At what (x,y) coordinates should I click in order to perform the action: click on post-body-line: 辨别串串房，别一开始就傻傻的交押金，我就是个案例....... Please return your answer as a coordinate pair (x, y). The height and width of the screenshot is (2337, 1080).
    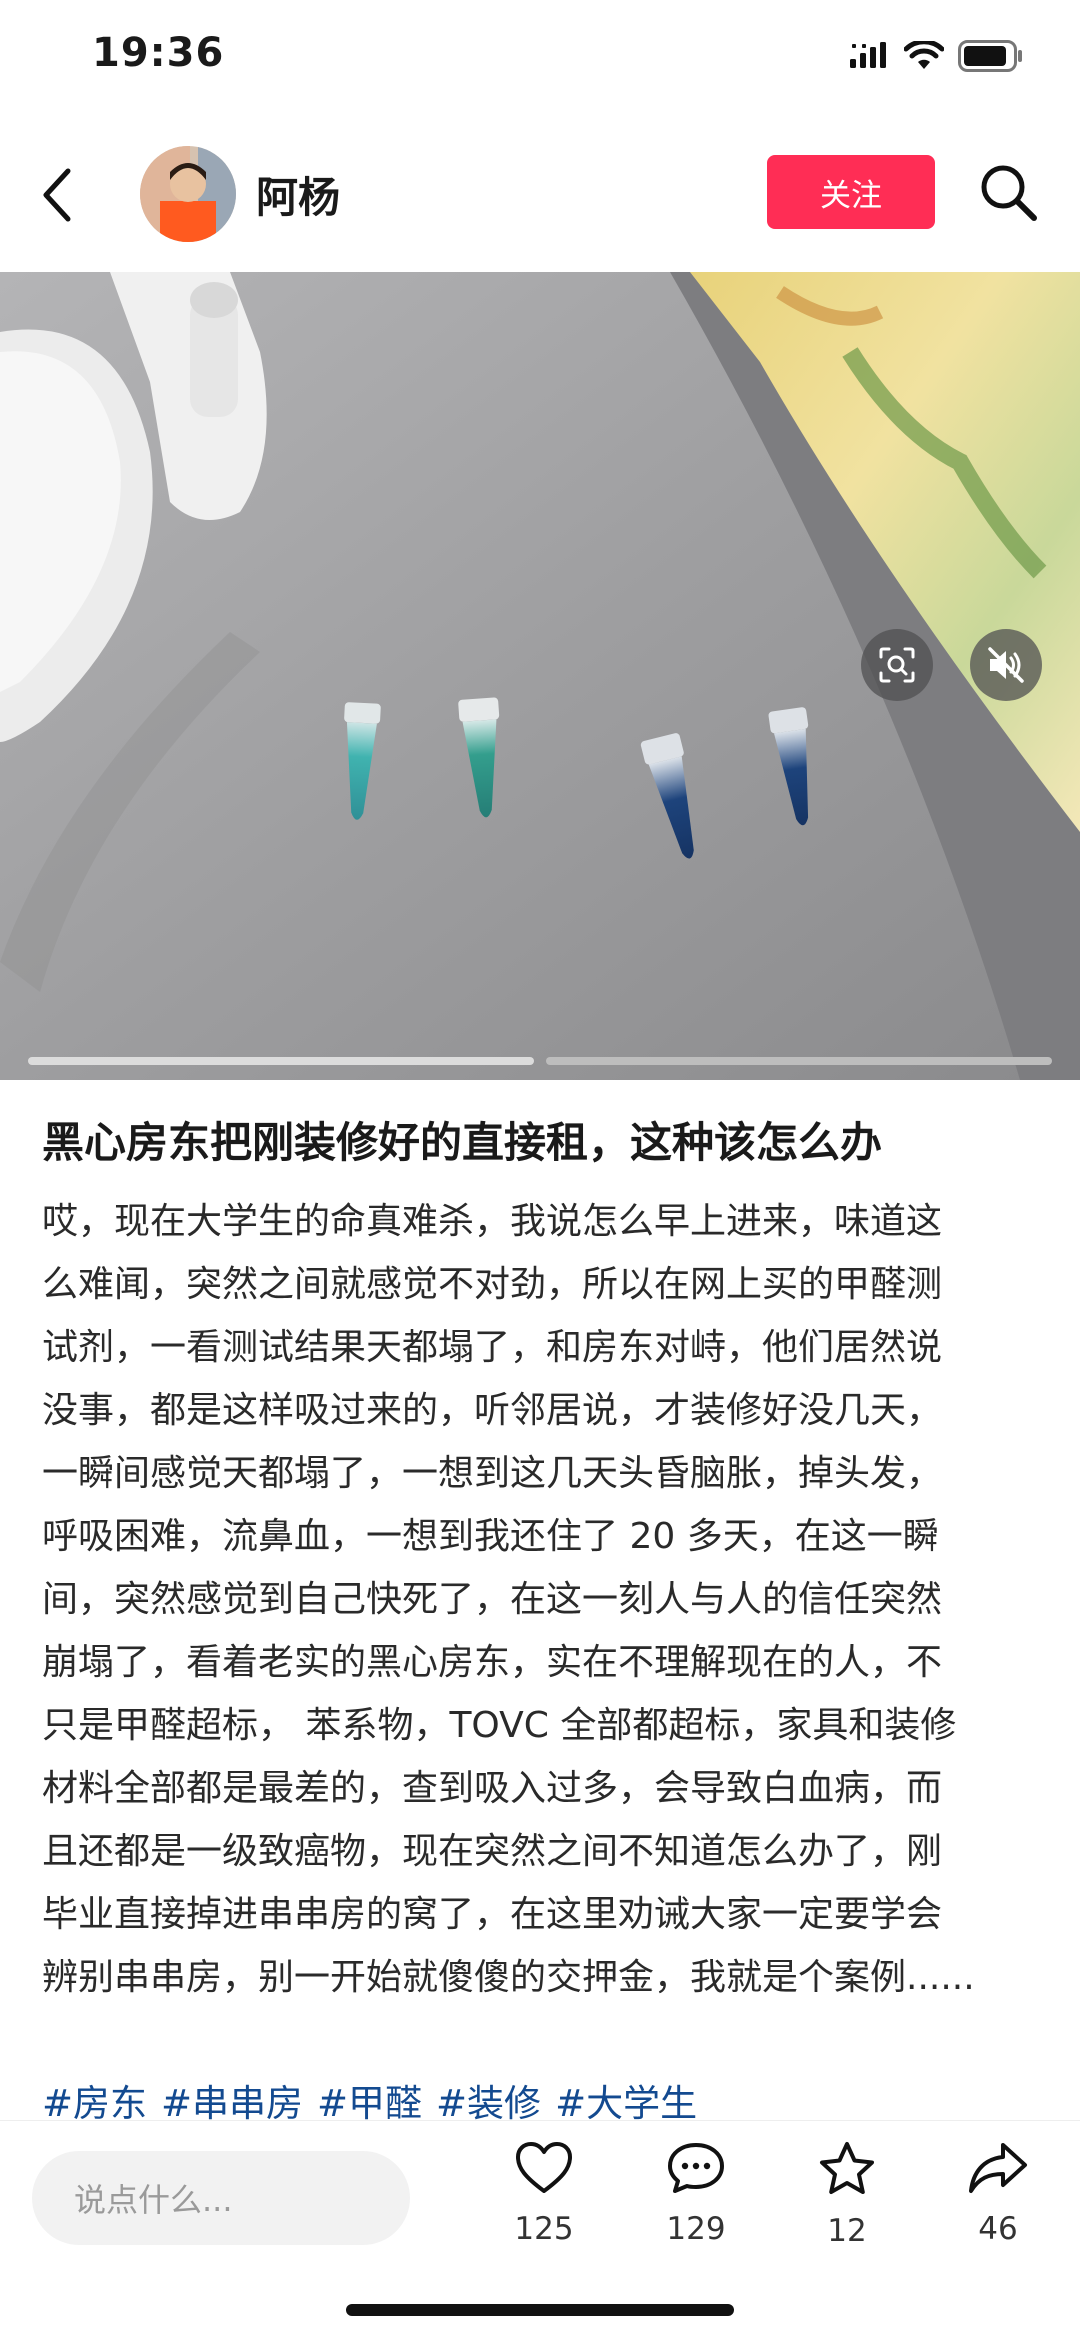
    Looking at the image, I should click on (508, 1977).